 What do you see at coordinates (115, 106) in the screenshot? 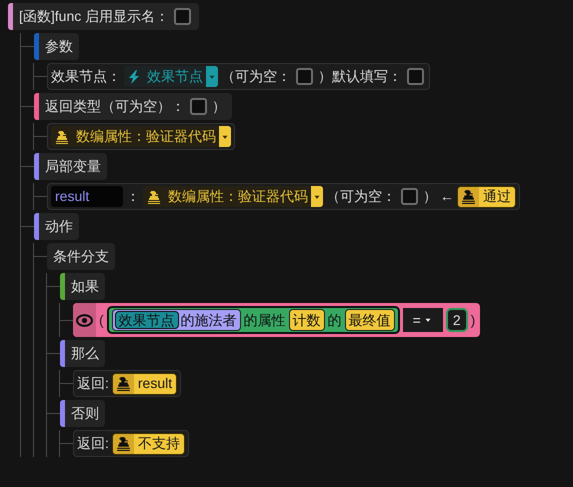
I see `label: 返回类型（可为空）：` at bounding box center [115, 106].